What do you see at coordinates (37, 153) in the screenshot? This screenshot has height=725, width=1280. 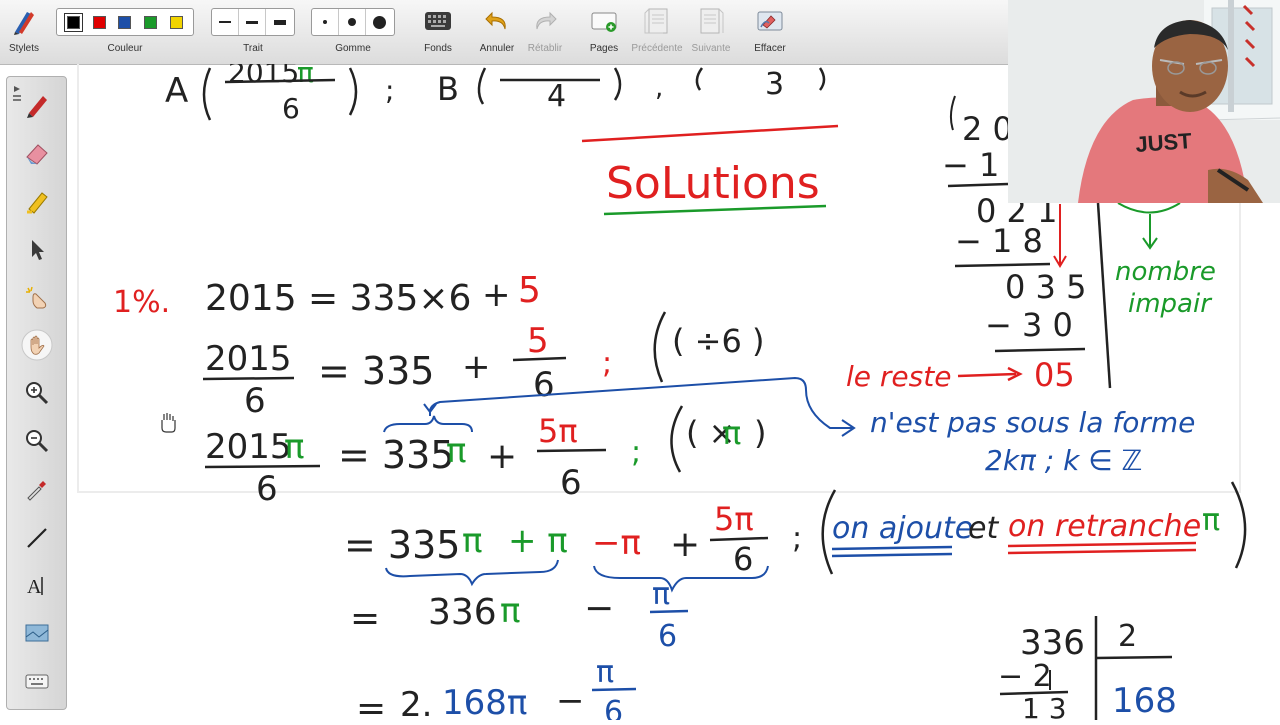 I see `eraser-tool` at bounding box center [37, 153].